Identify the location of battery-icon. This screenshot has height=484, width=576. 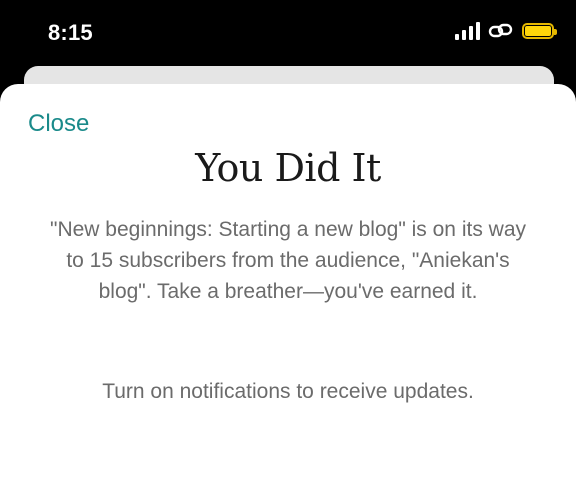
(539, 31).